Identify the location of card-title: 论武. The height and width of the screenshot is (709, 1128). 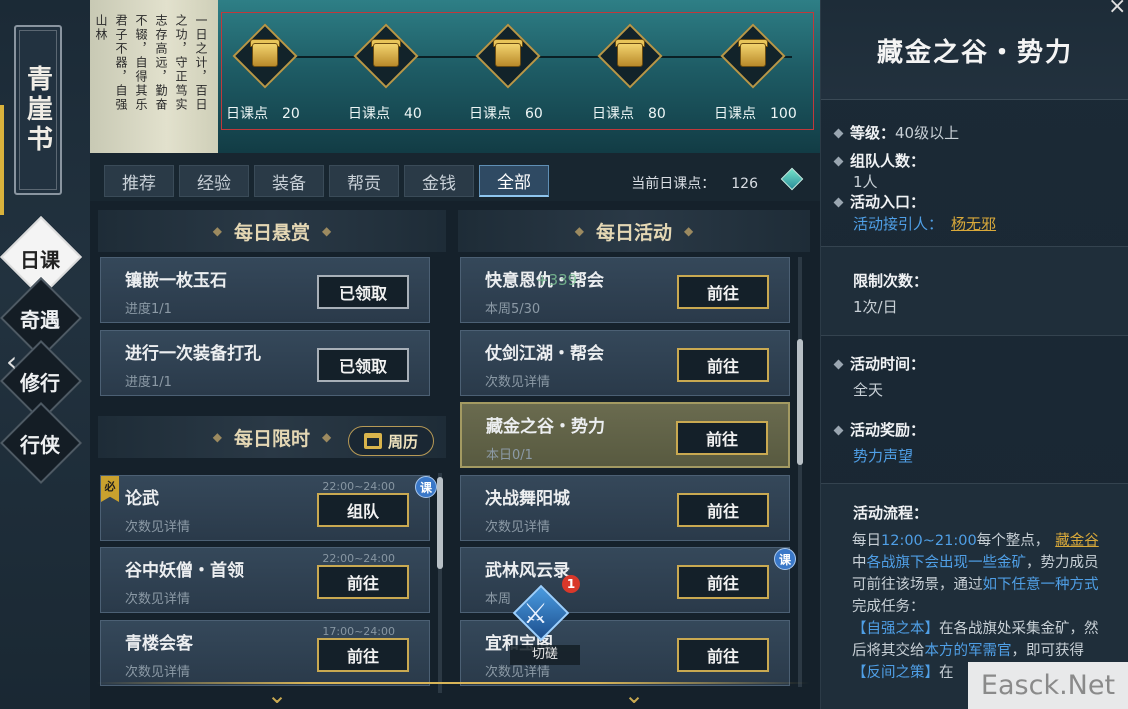
(142, 499).